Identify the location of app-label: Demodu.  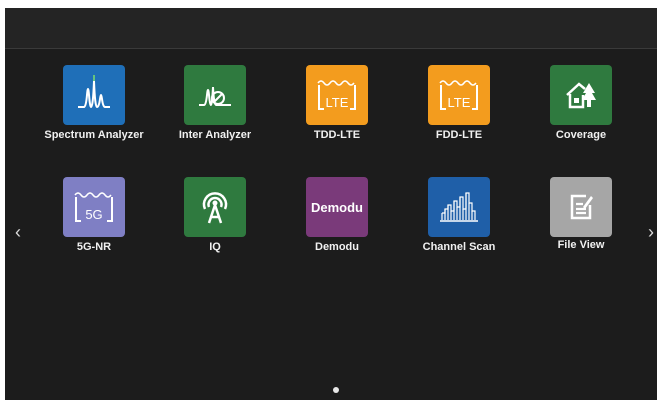
(337, 247).